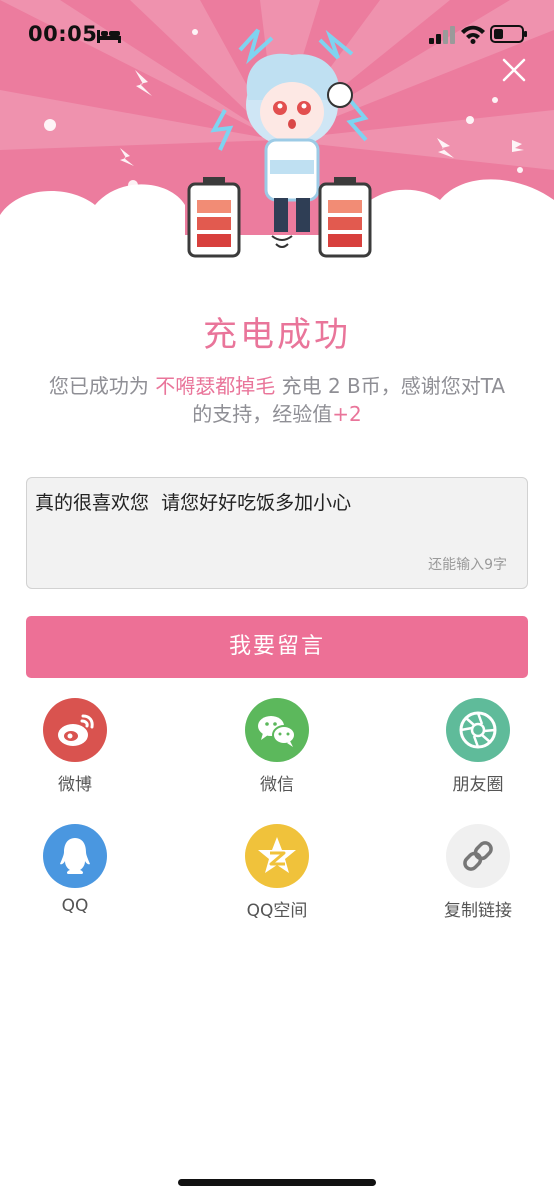 The height and width of the screenshot is (1200, 554). Describe the element at coordinates (75, 856) in the screenshot. I see `qq-icon` at that location.